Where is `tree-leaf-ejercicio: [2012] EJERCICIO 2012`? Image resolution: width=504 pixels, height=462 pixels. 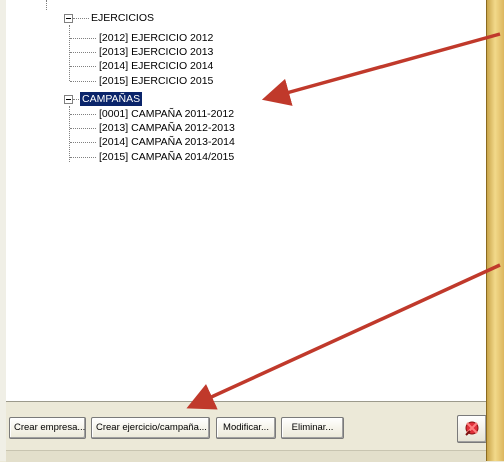 tree-leaf-ejercicio: [2012] EJERCICIO 2012 is located at coordinates (156, 38).